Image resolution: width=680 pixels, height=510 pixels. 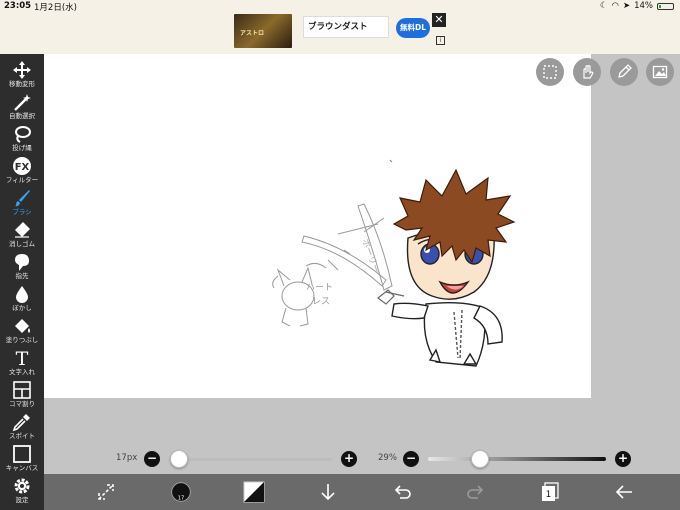 I want to click on tool-eraser: 消しゴム, so click(x=22, y=234).